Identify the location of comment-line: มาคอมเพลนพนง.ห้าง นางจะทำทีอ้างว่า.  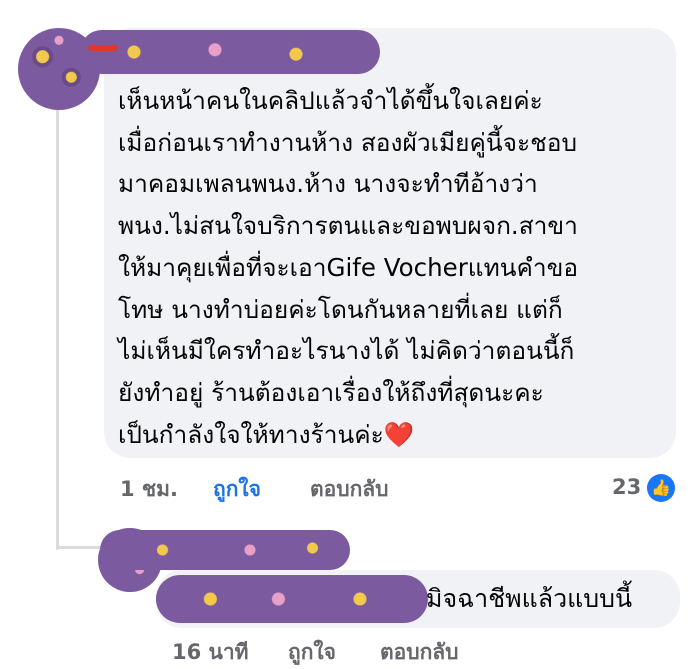
(328, 184).